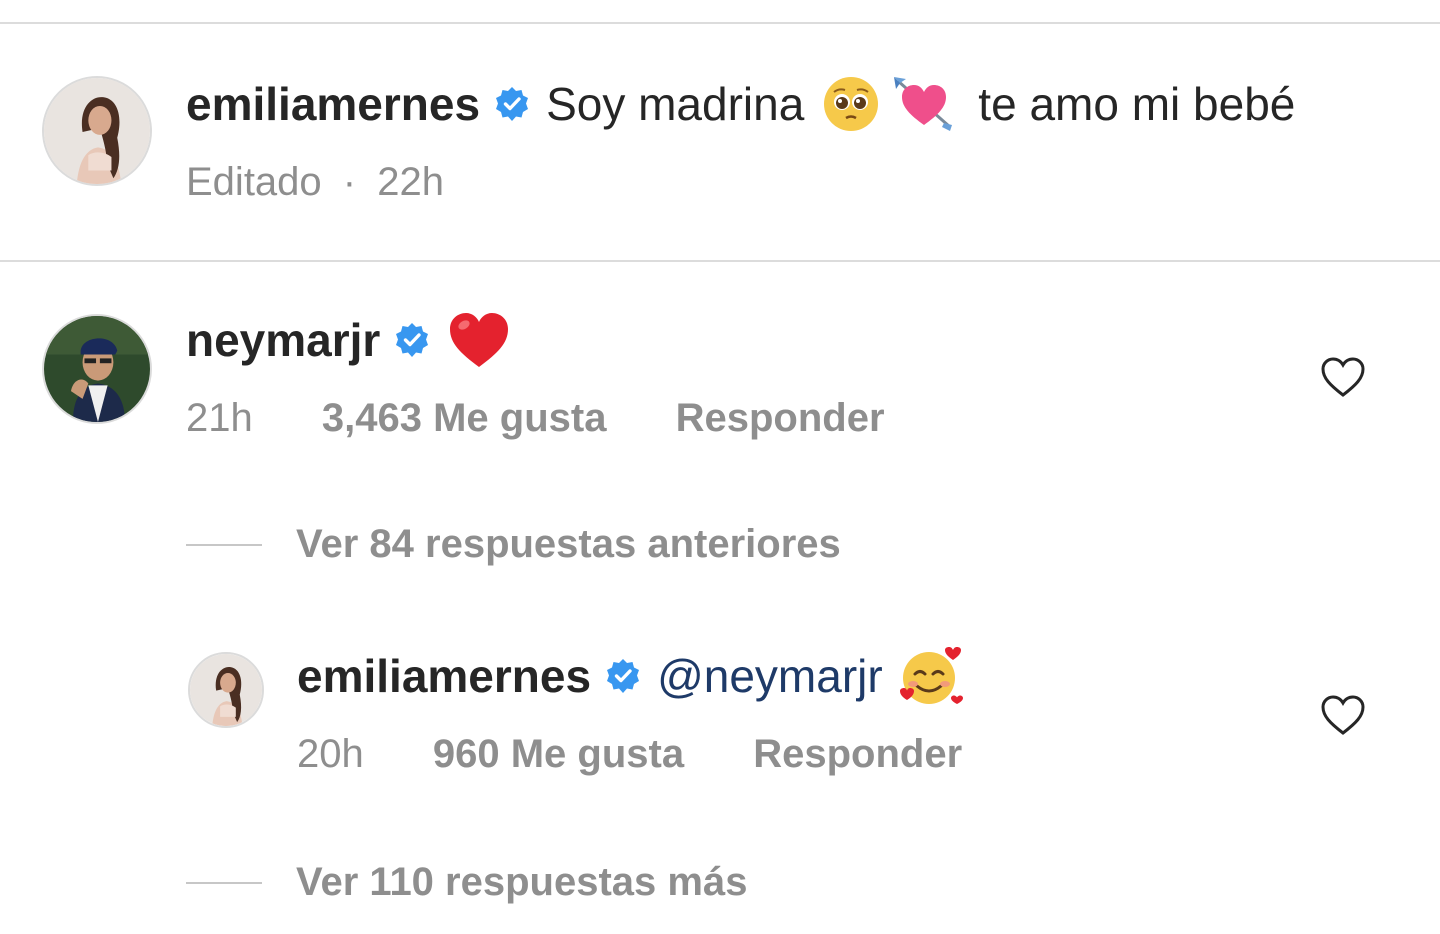 This screenshot has height=934, width=1440. Describe the element at coordinates (924, 104) in the screenshot. I see `heart-with-arrow-emoji` at that location.